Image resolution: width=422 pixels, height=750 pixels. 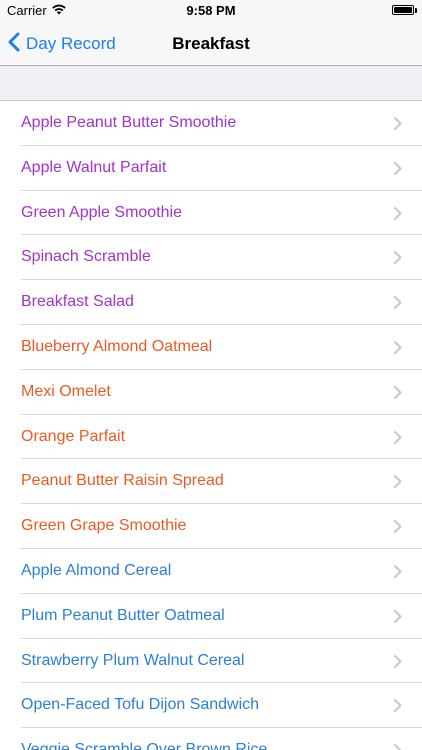 What do you see at coordinates (77, 302) in the screenshot?
I see `list-item-label: Breakfast Salad` at bounding box center [77, 302].